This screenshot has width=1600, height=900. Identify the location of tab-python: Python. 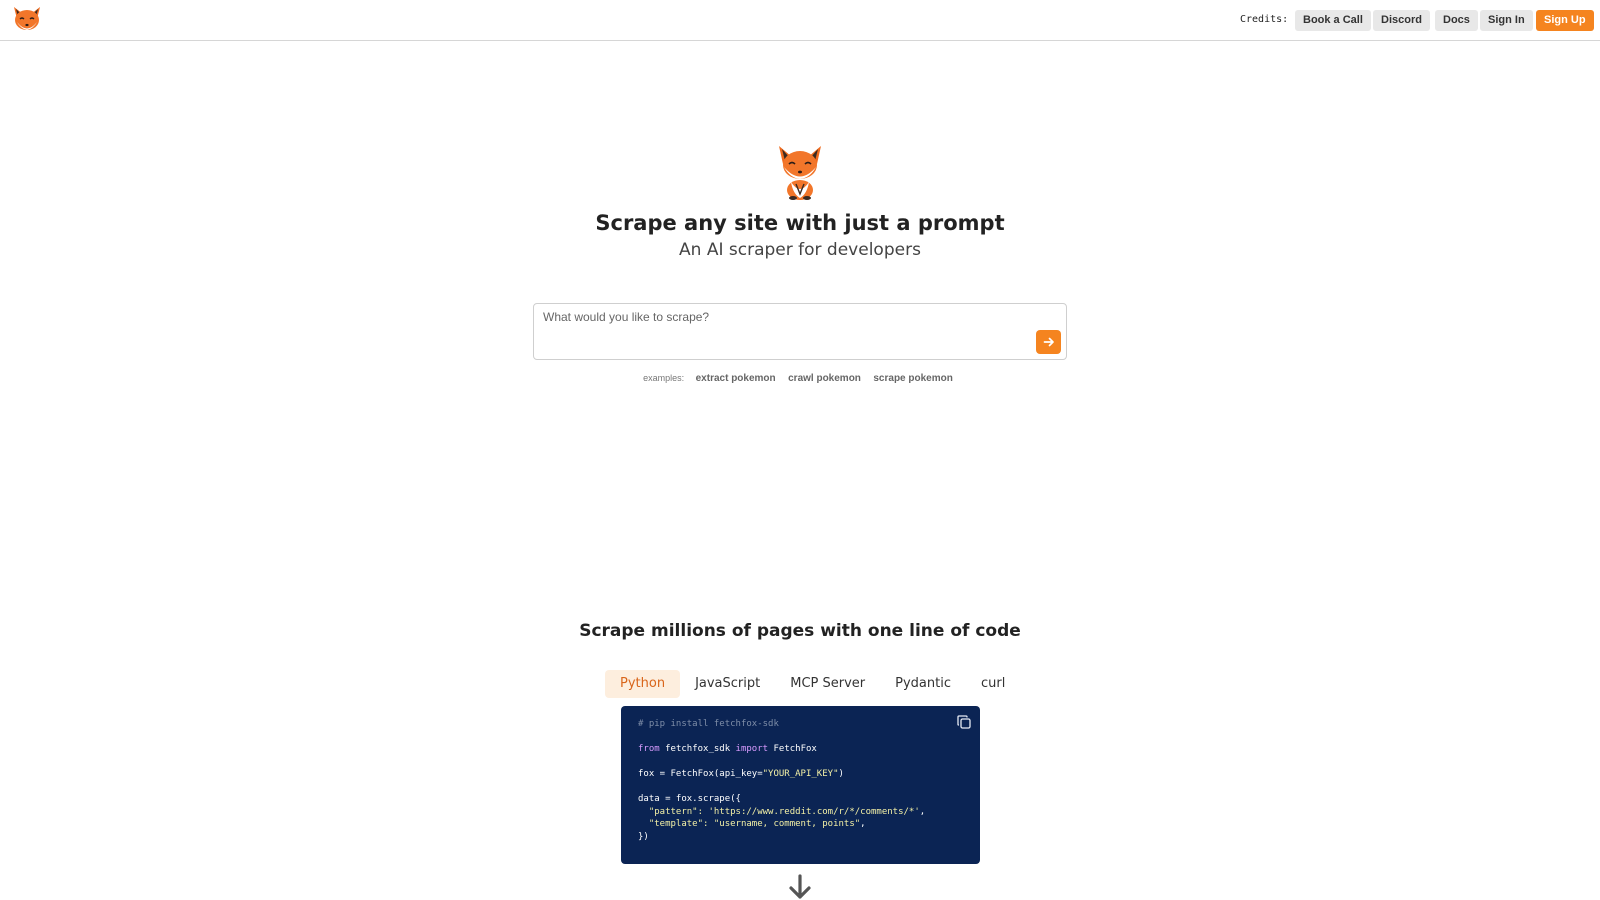
(643, 684).